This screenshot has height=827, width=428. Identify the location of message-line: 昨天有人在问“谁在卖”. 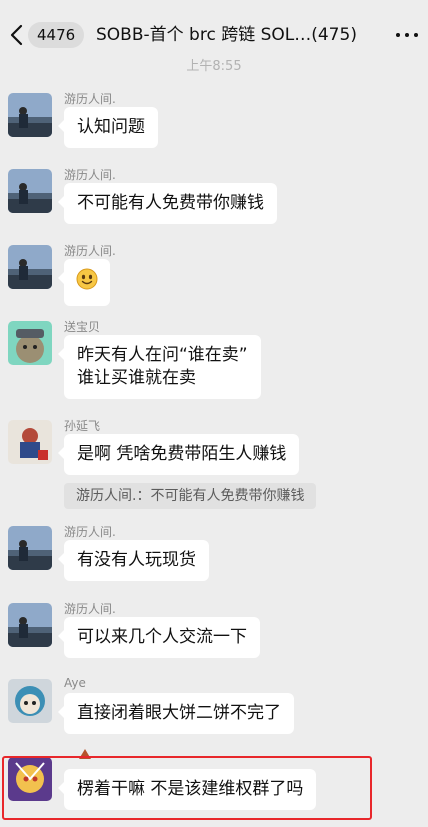
(162, 355).